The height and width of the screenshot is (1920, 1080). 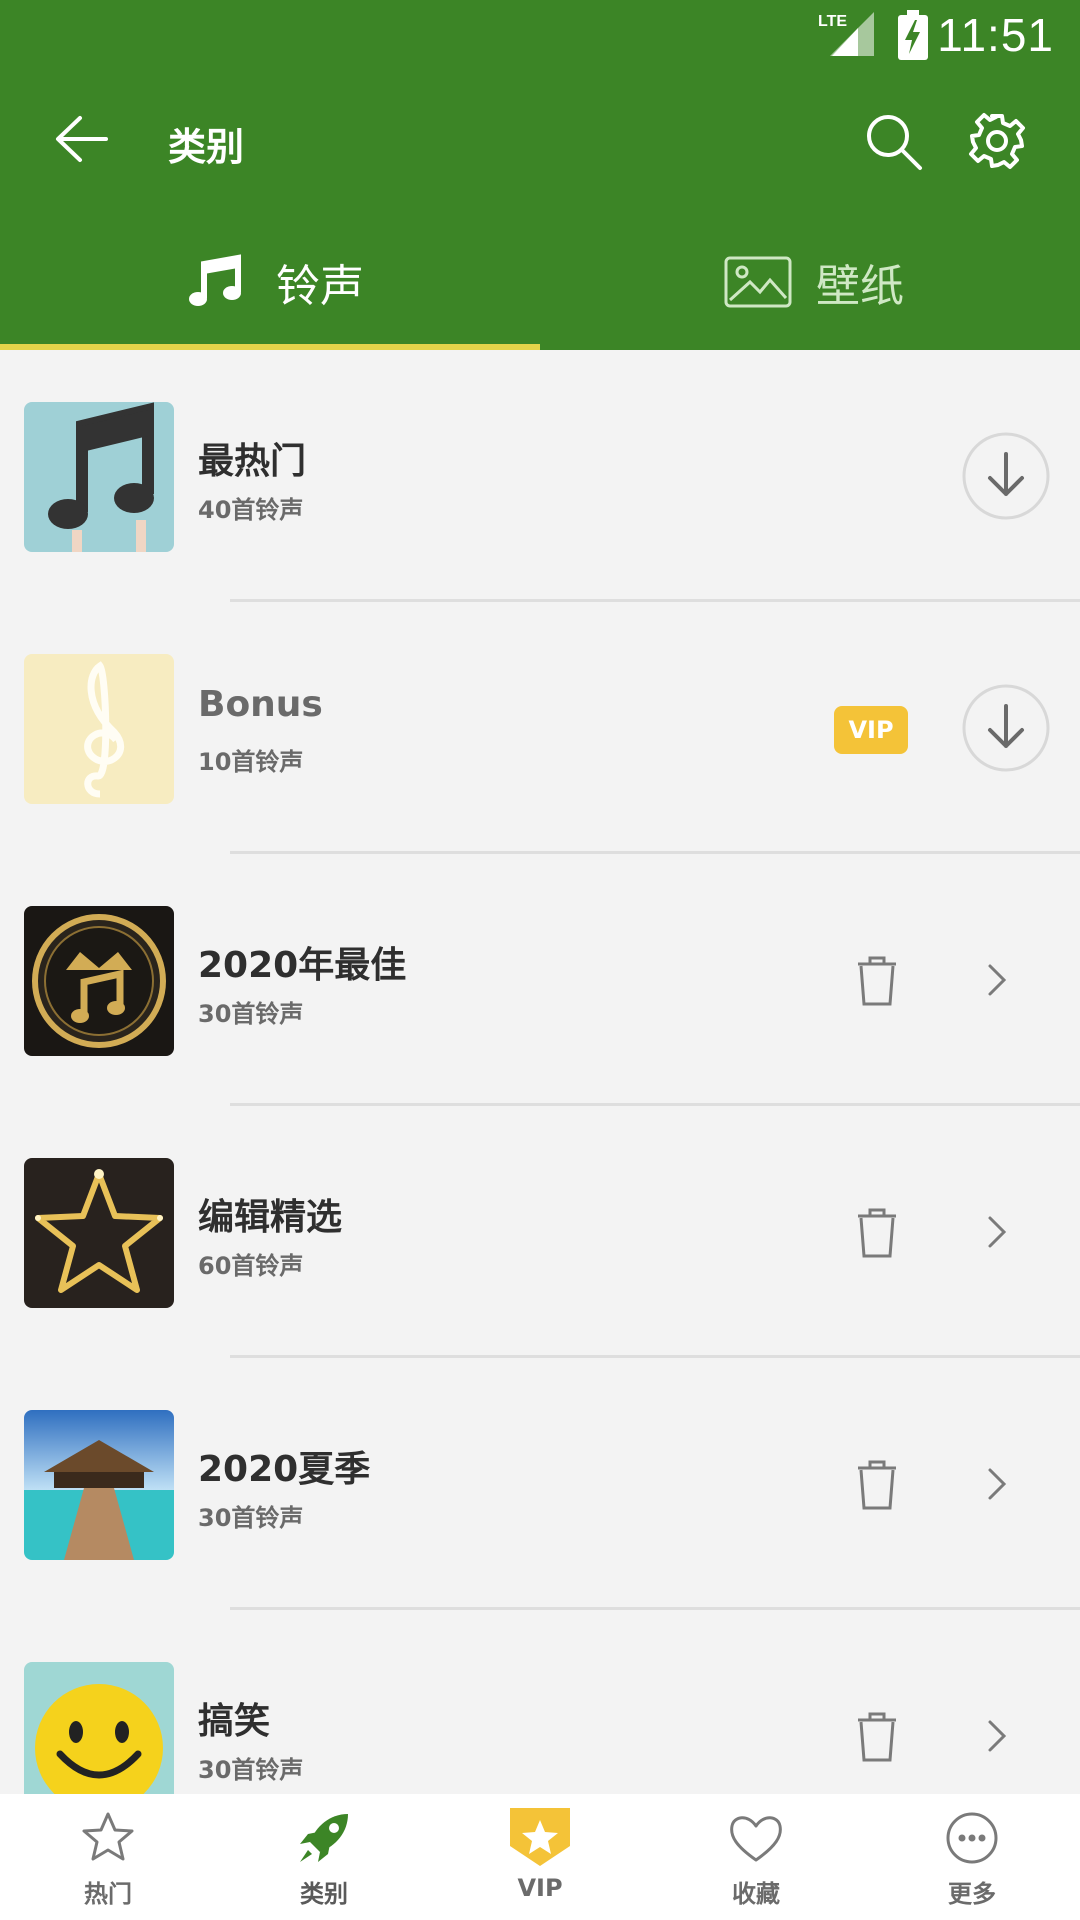 What do you see at coordinates (913, 35) in the screenshot?
I see `battery-charging-icon` at bounding box center [913, 35].